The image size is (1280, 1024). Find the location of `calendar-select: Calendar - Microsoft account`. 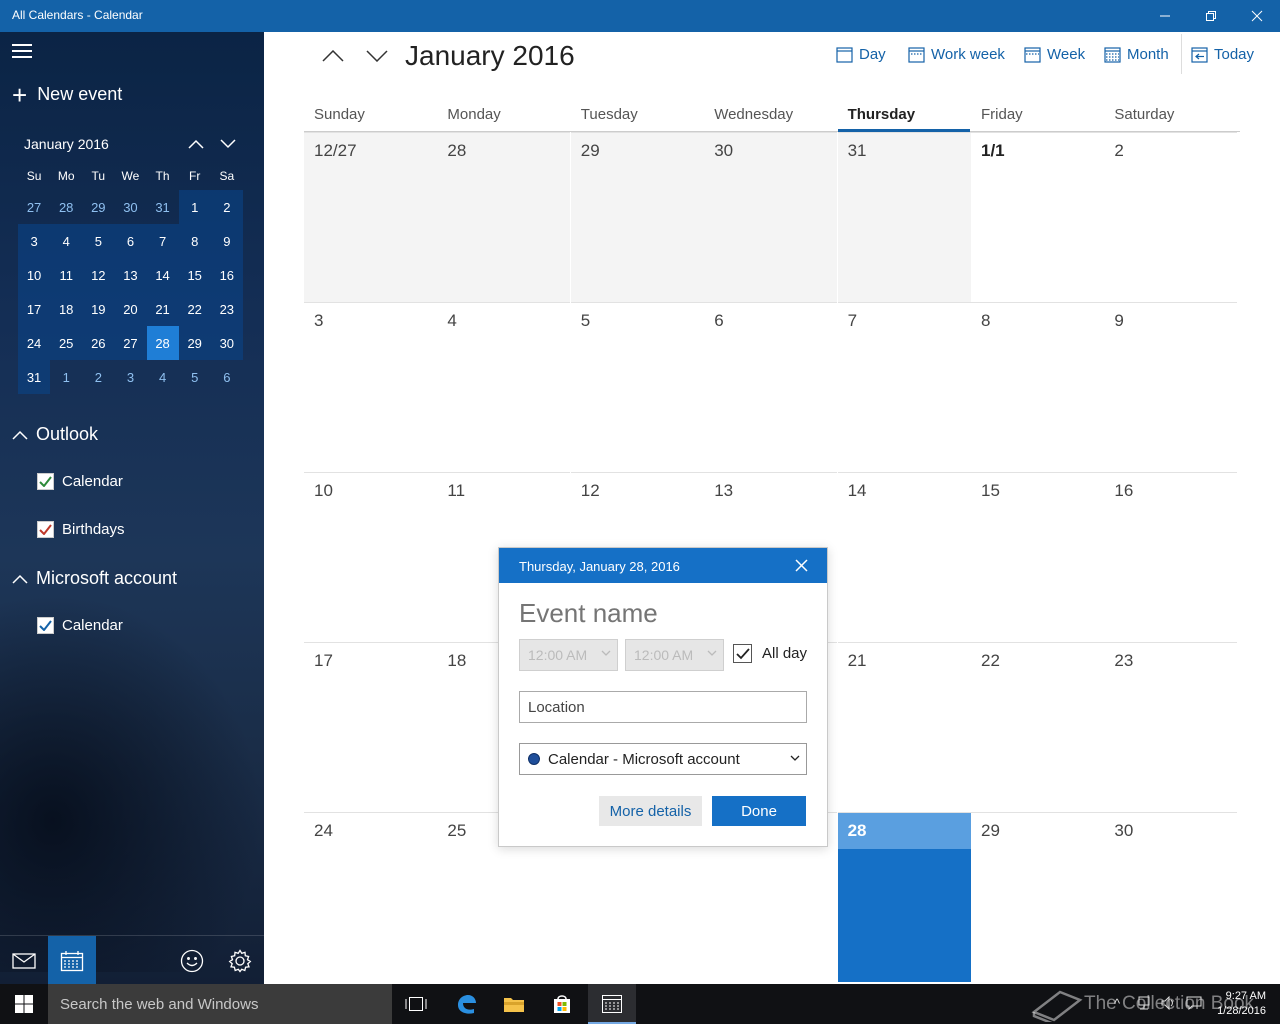

calendar-select: Calendar - Microsoft account is located at coordinates (663, 759).